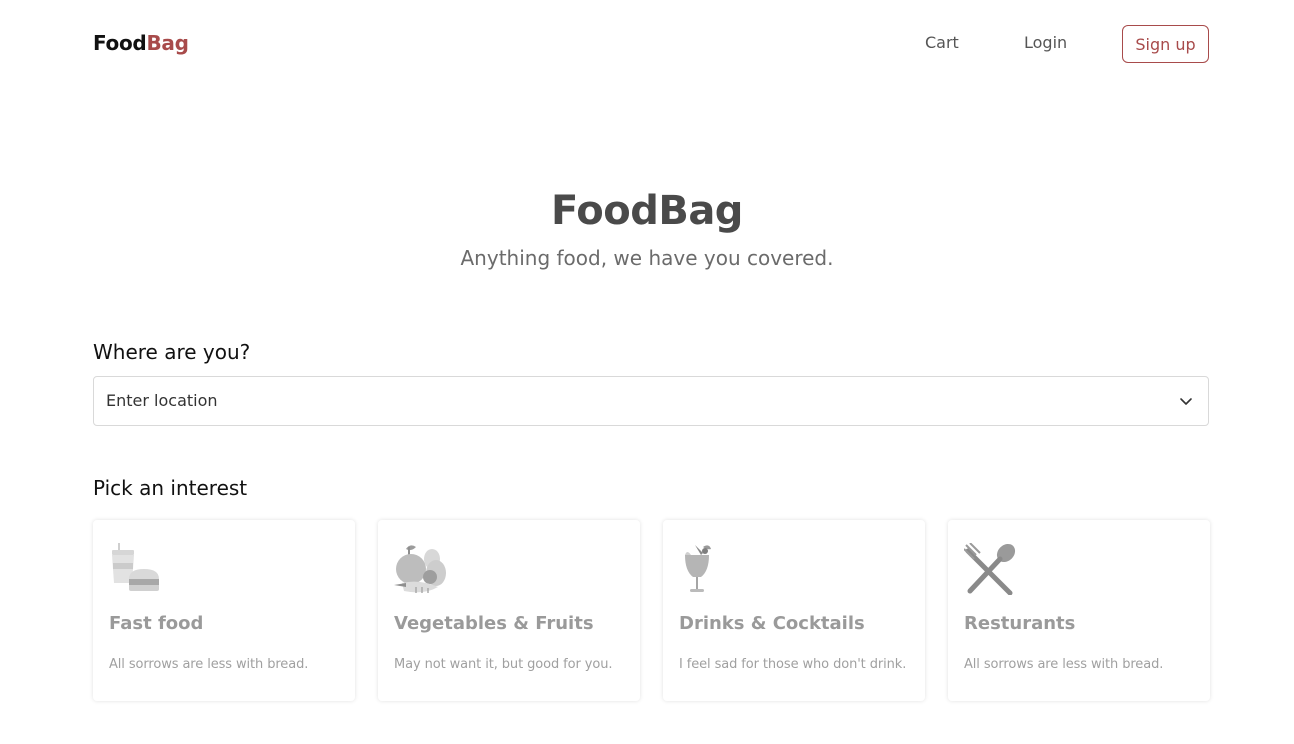  Describe the element at coordinates (162, 400) in the screenshot. I see `location-placeholder: Enter location` at that location.